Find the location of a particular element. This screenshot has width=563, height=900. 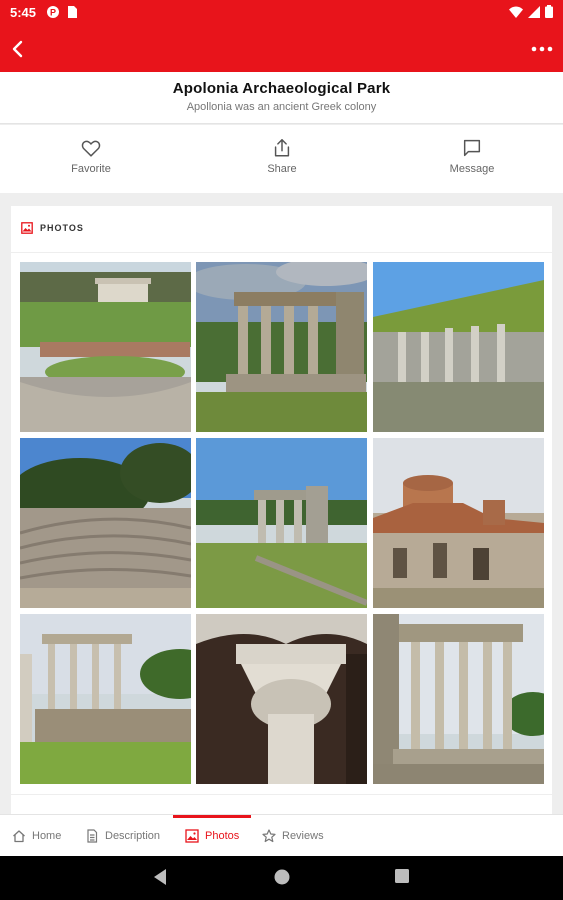

tab-reviews-label: Reviews is located at coordinates (303, 836).